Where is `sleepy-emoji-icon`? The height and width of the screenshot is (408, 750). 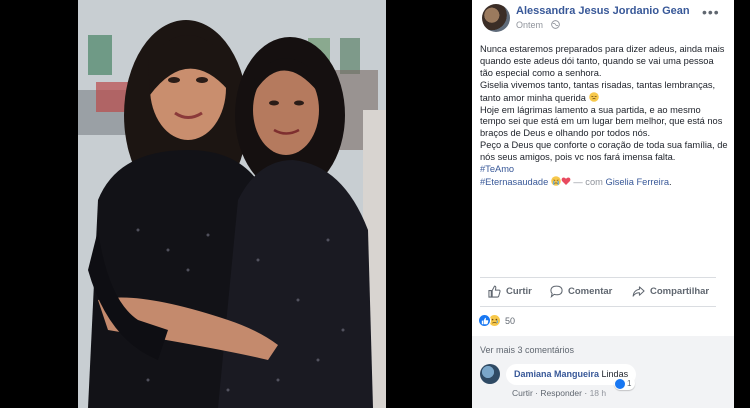
sleepy-emoji-icon is located at coordinates (593, 96).